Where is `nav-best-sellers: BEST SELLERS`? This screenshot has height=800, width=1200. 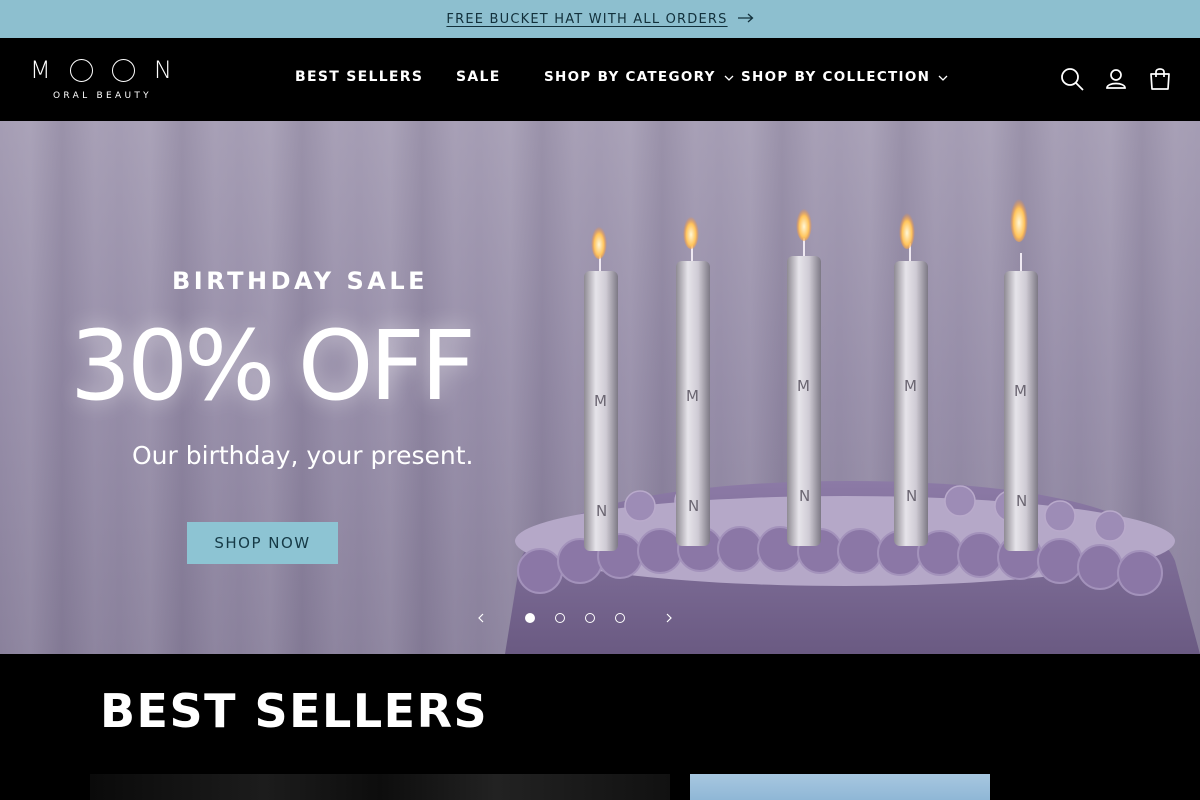 nav-best-sellers: BEST SELLERS is located at coordinates (359, 77).